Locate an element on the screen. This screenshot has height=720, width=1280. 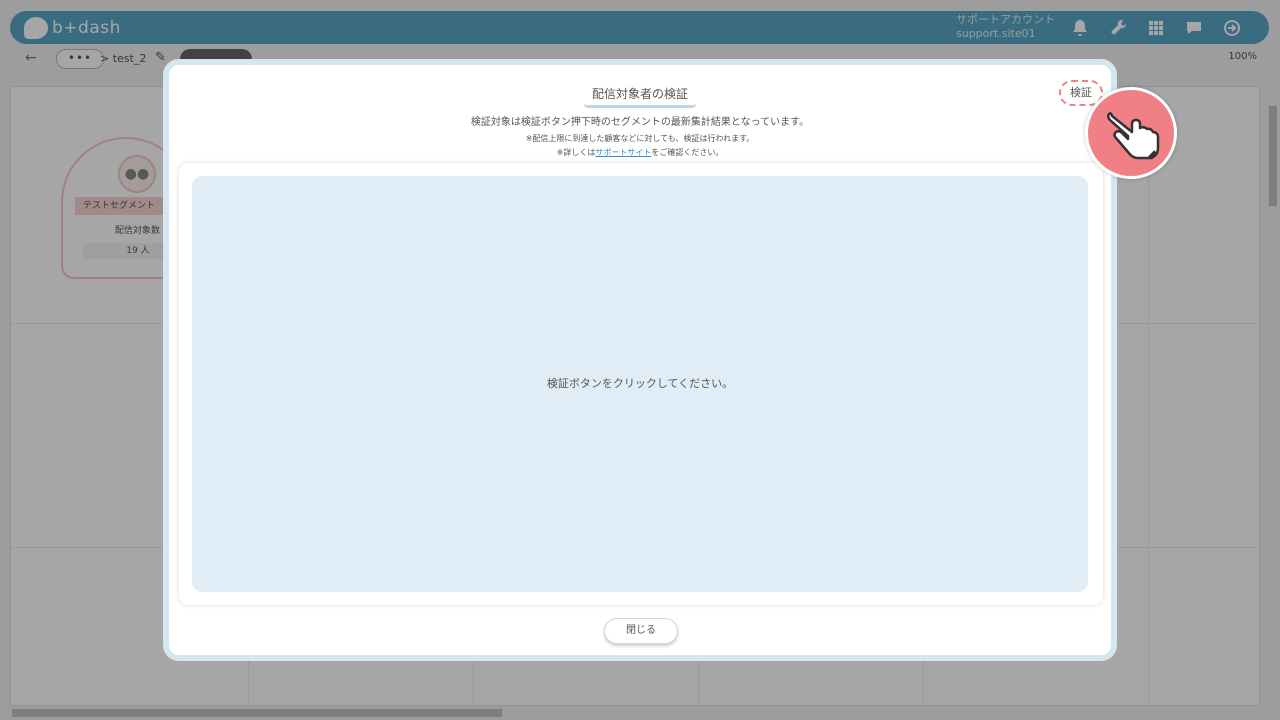
empty-message: 検証ボタンをクリックしてください。 is located at coordinates (640, 383).